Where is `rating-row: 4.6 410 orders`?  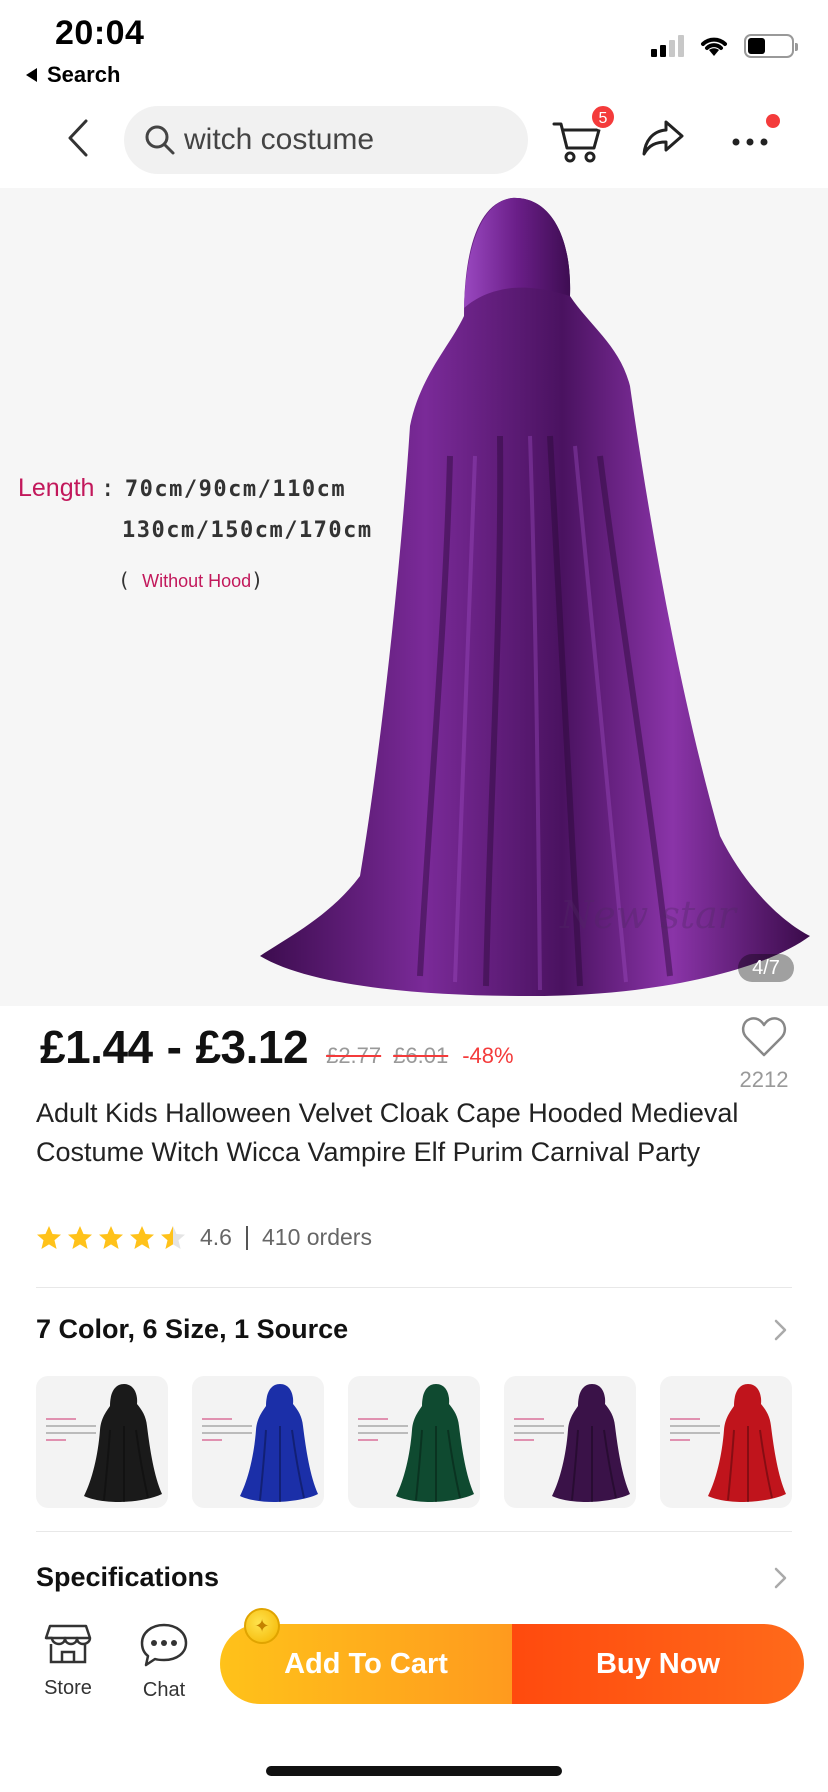 rating-row: 4.6 410 orders is located at coordinates (204, 1237).